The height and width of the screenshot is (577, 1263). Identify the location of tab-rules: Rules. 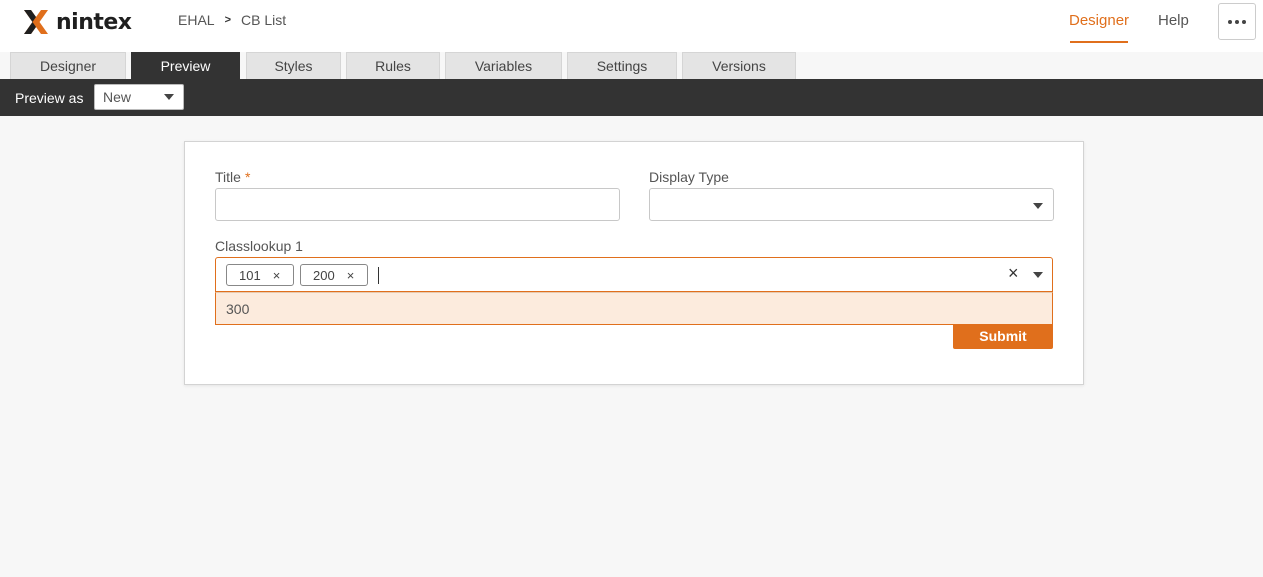
(393, 65).